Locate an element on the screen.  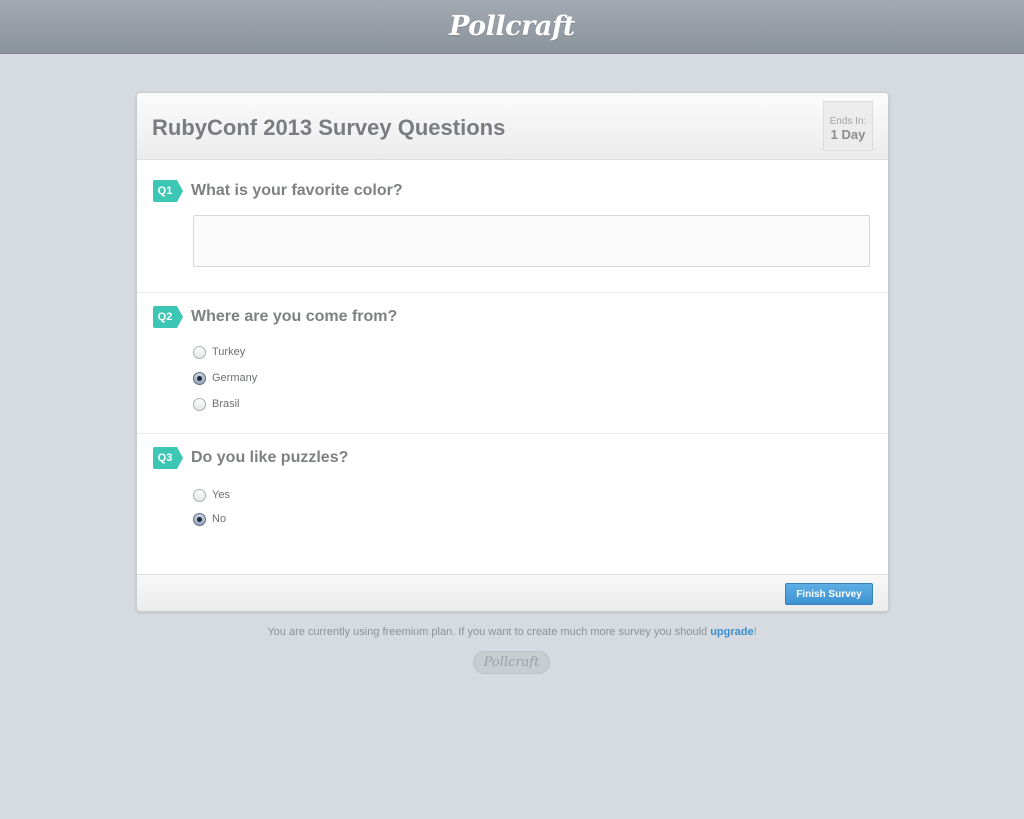
app-logo: Pollcraft is located at coordinates (512, 26).